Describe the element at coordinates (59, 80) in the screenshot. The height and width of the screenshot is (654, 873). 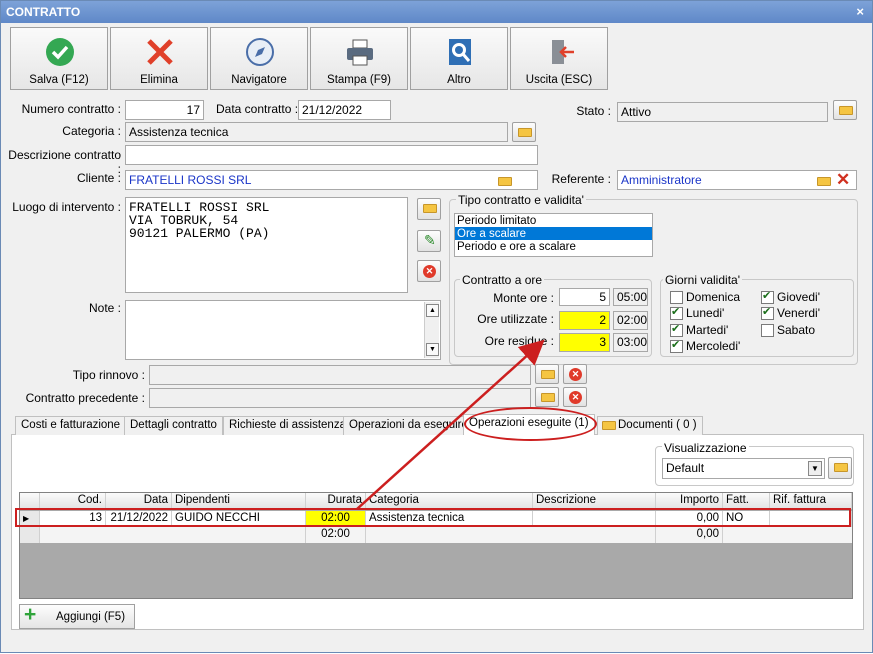
I see `save-label: Salva (F12)` at that location.